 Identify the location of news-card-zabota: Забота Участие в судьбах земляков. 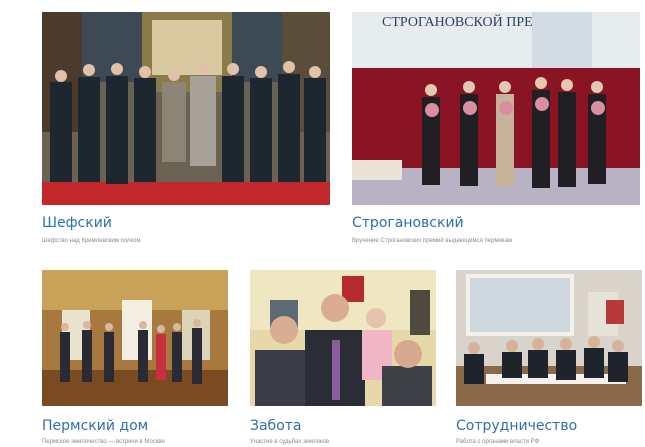
(343, 358).